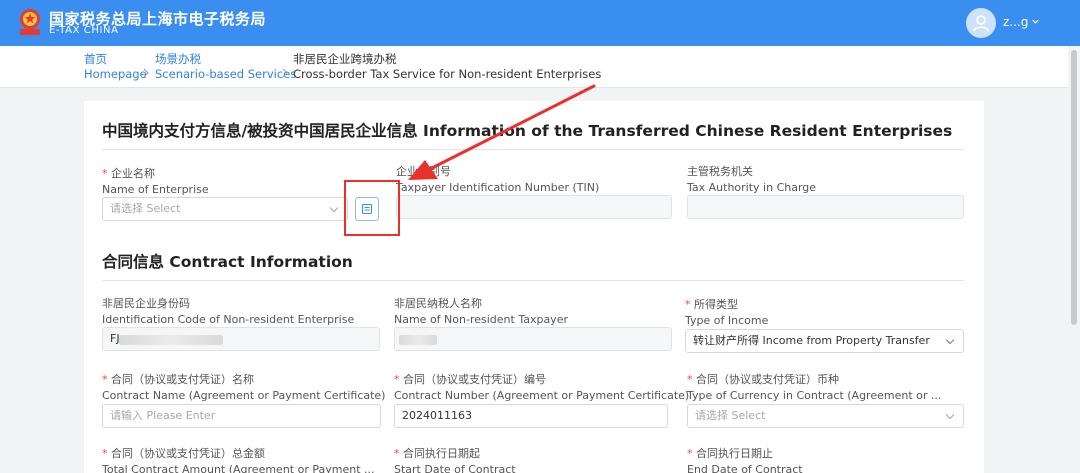 This screenshot has width=1080, height=473. What do you see at coordinates (241, 416) in the screenshot?
I see `contract-name-input: 请输入 Please Enter` at bounding box center [241, 416].